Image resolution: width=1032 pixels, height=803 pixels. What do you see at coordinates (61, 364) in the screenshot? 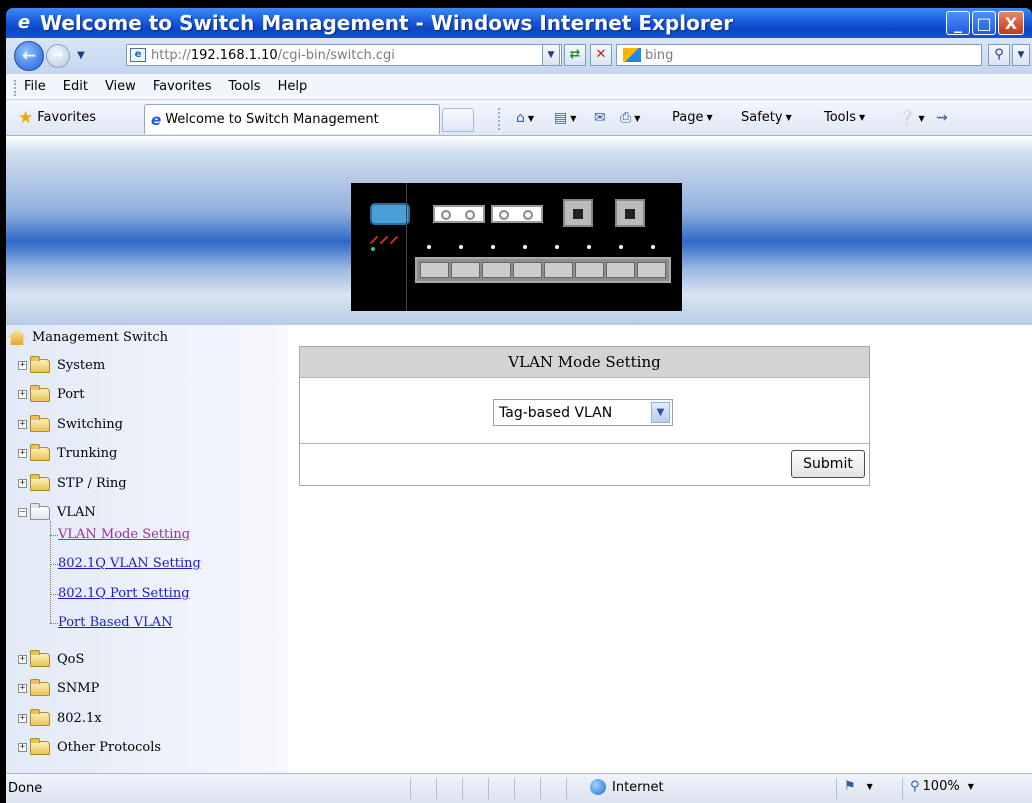
I see `tree-folder-system: + System` at bounding box center [61, 364].